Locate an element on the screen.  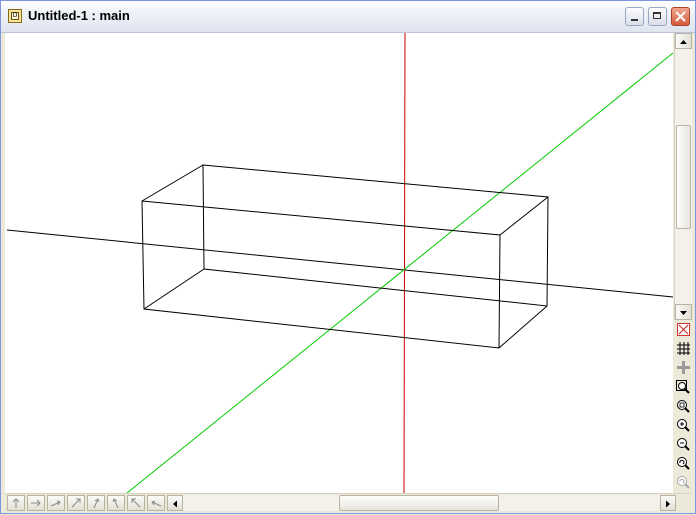
horizontal-scrollbar is located at coordinates (421, 503).